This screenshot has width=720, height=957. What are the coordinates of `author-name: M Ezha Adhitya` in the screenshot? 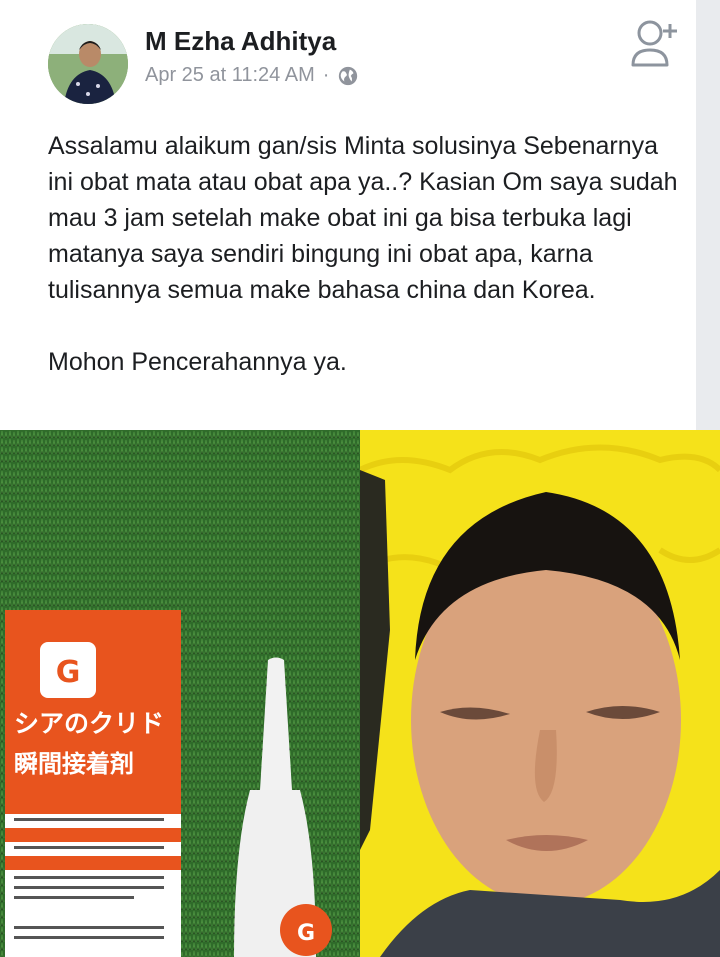 It's located at (240, 41).